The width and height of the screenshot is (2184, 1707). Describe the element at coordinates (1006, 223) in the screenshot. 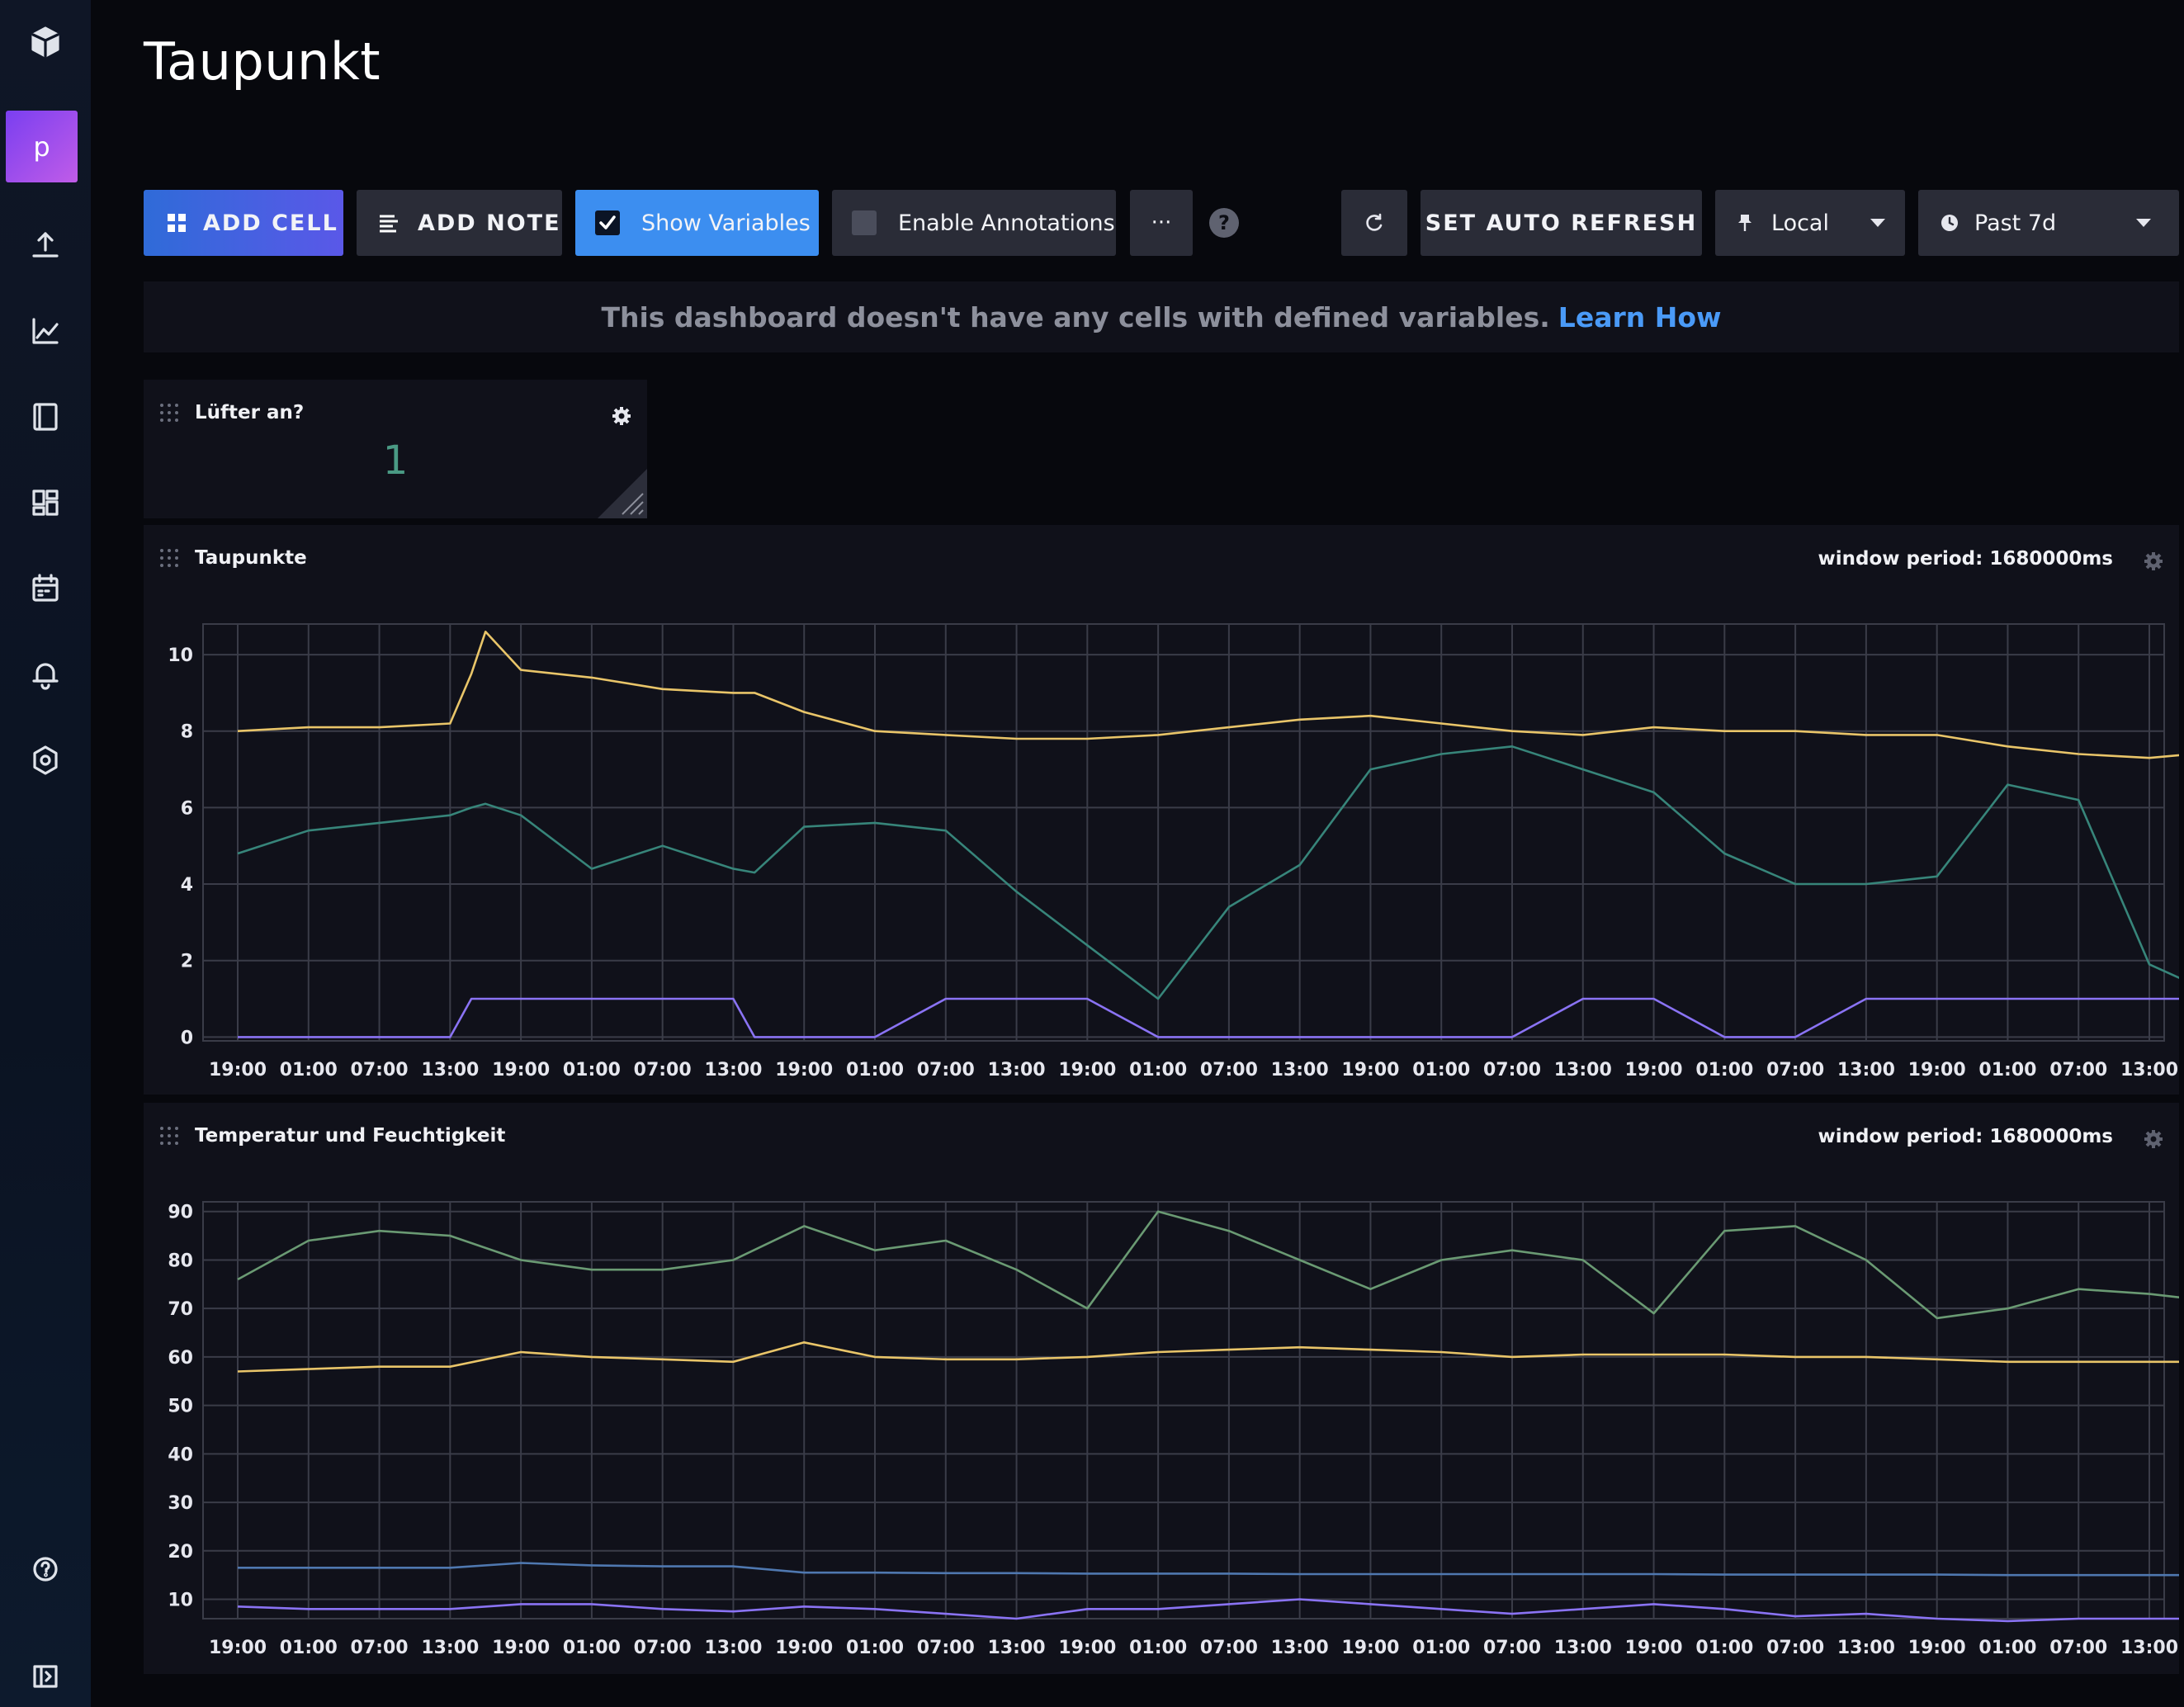

I see `enable-annotations-label: Enable Annotations` at that location.